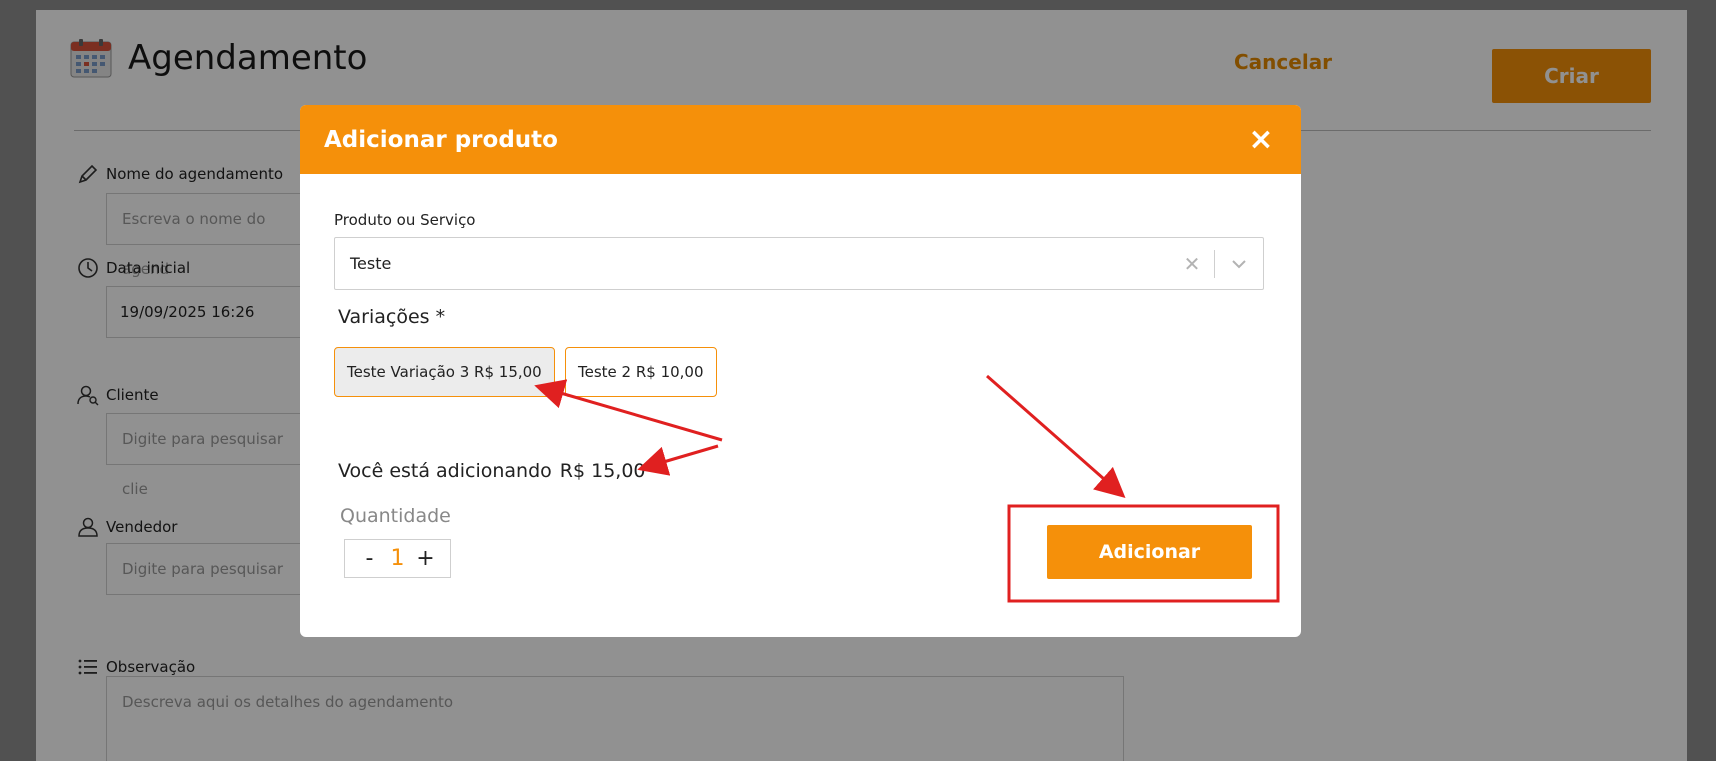  I want to click on variations-label: Variações *, so click(392, 317).